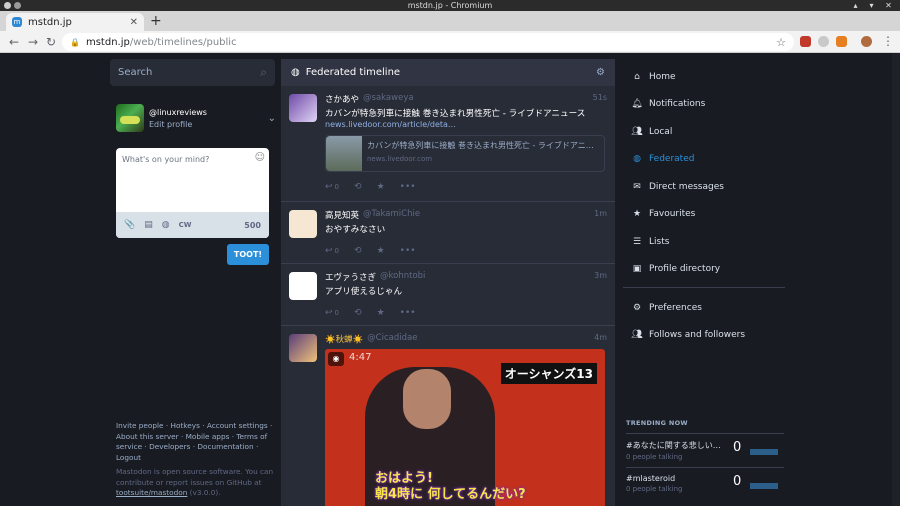  I want to click on nav-home: ⌂ Home, so click(704, 77).